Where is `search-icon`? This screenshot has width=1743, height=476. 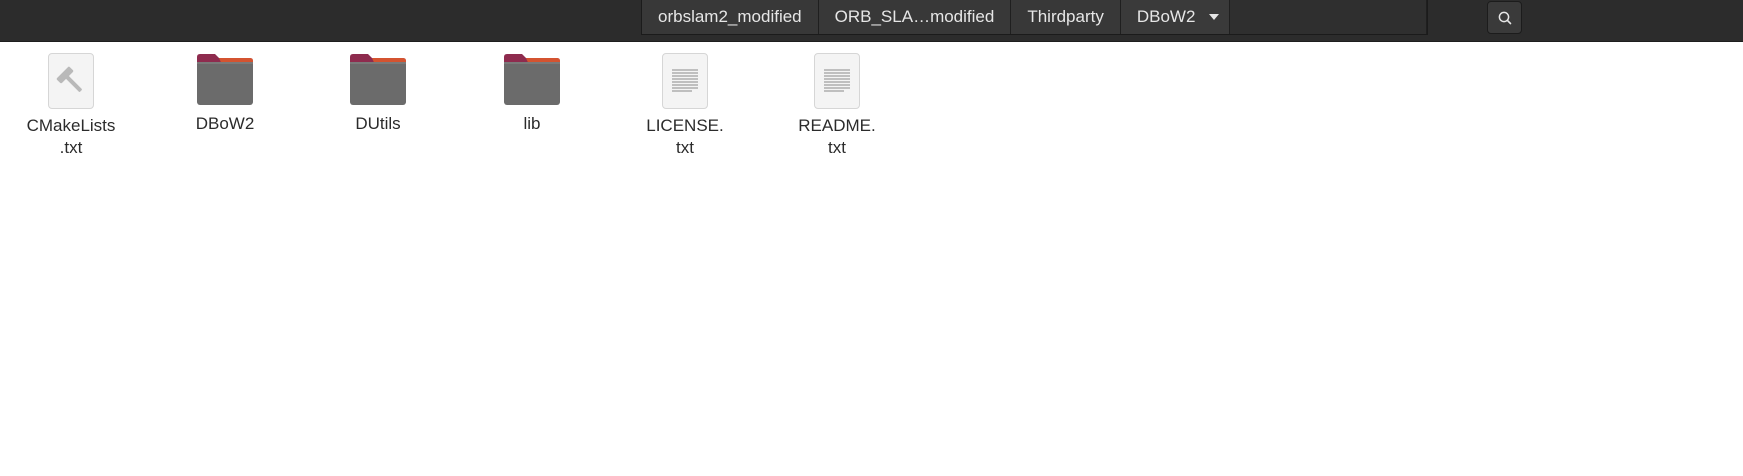
search-icon is located at coordinates (1504, 17).